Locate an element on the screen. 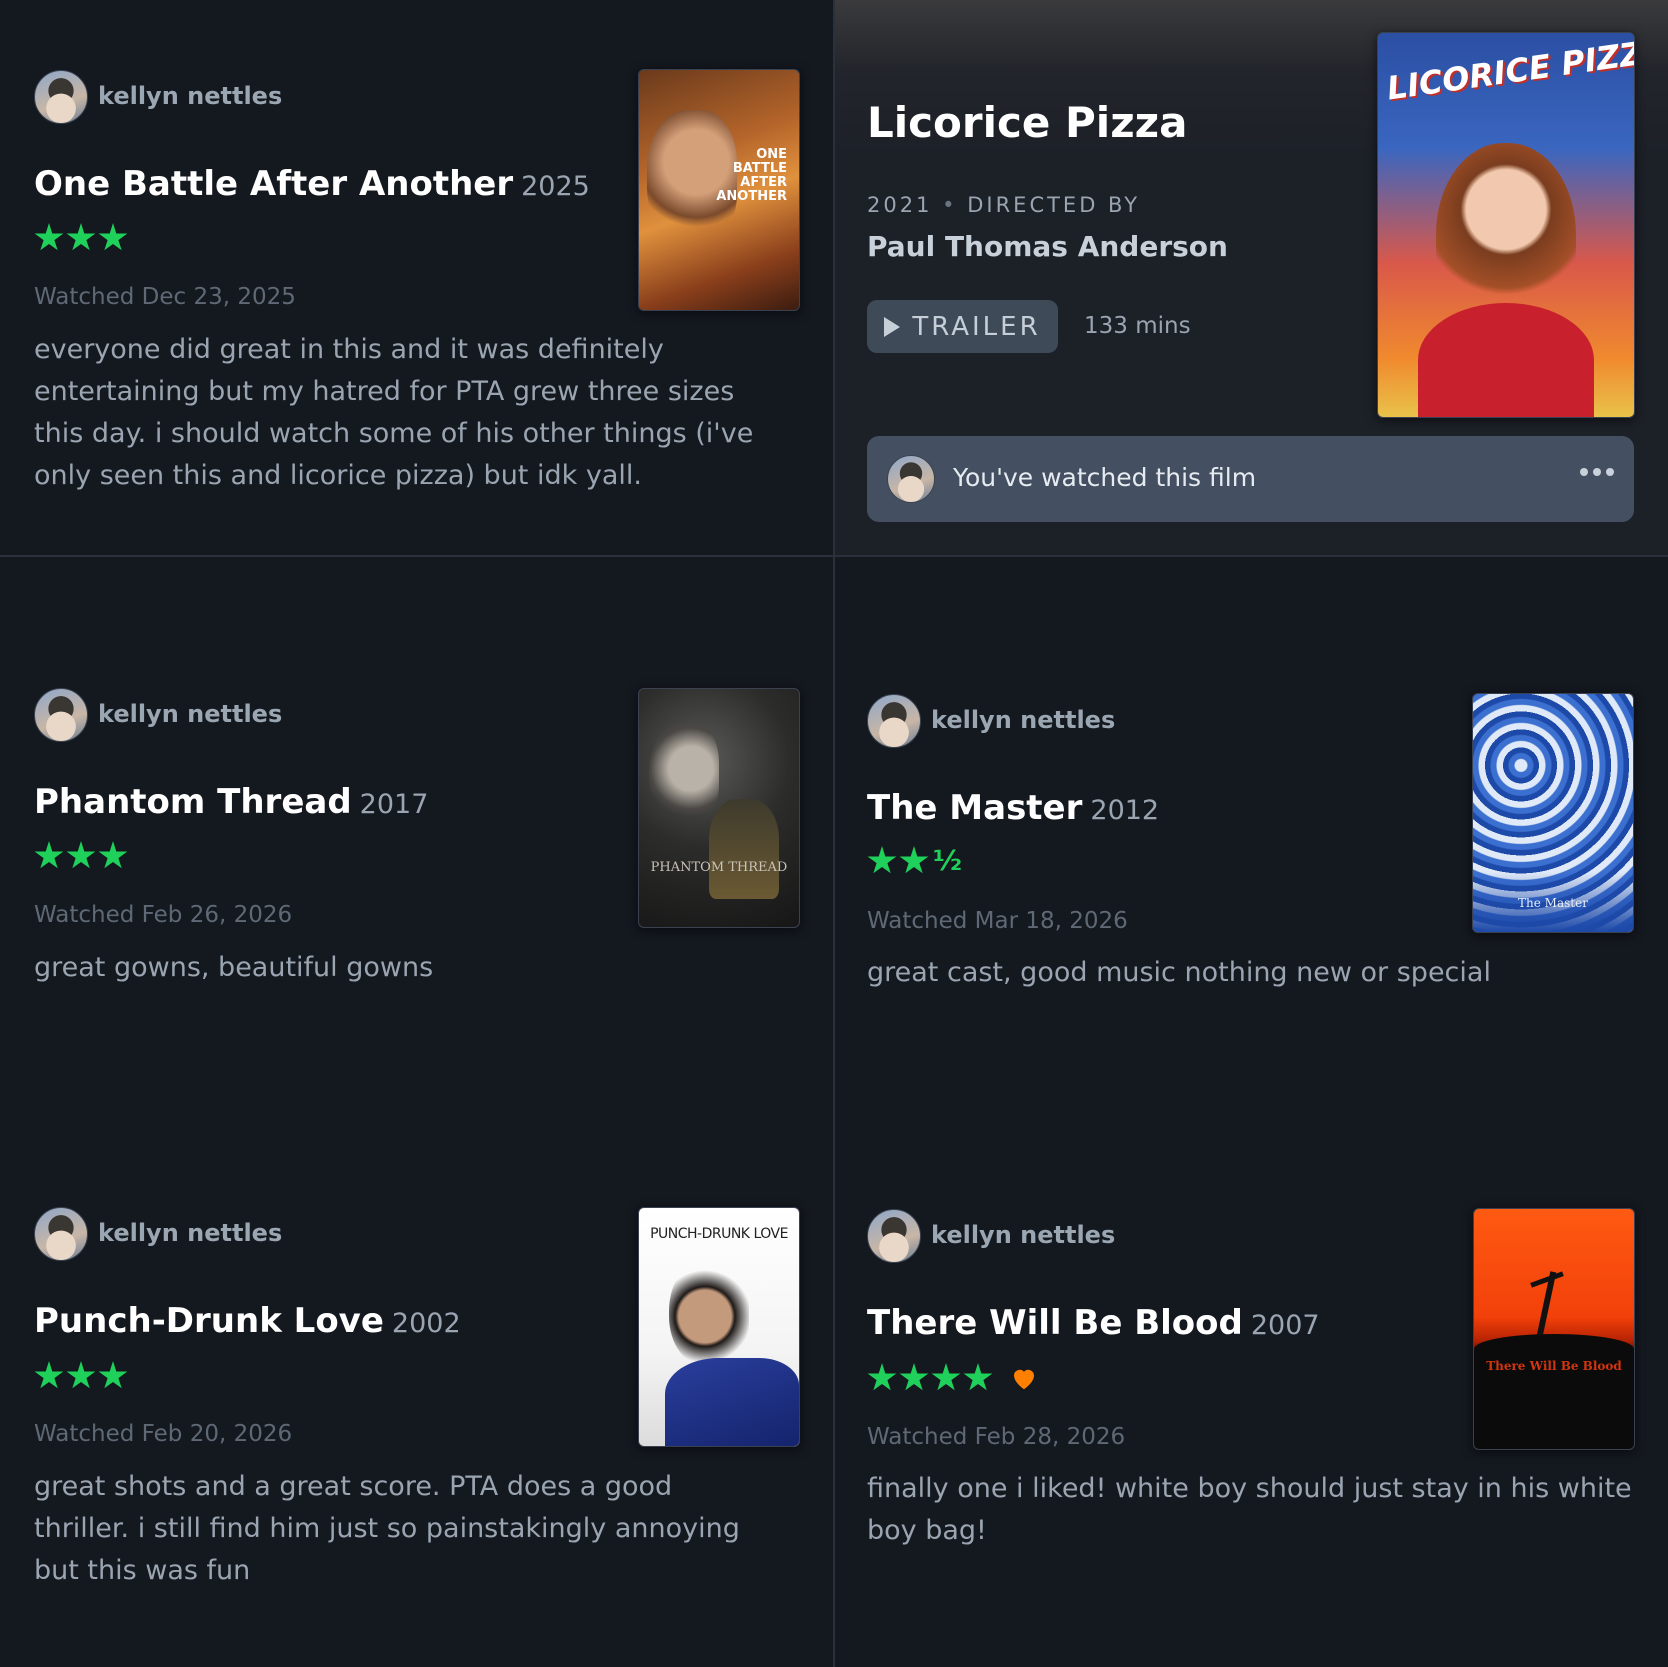  film-title-text: Punch-Drunk Love is located at coordinates (209, 1321).